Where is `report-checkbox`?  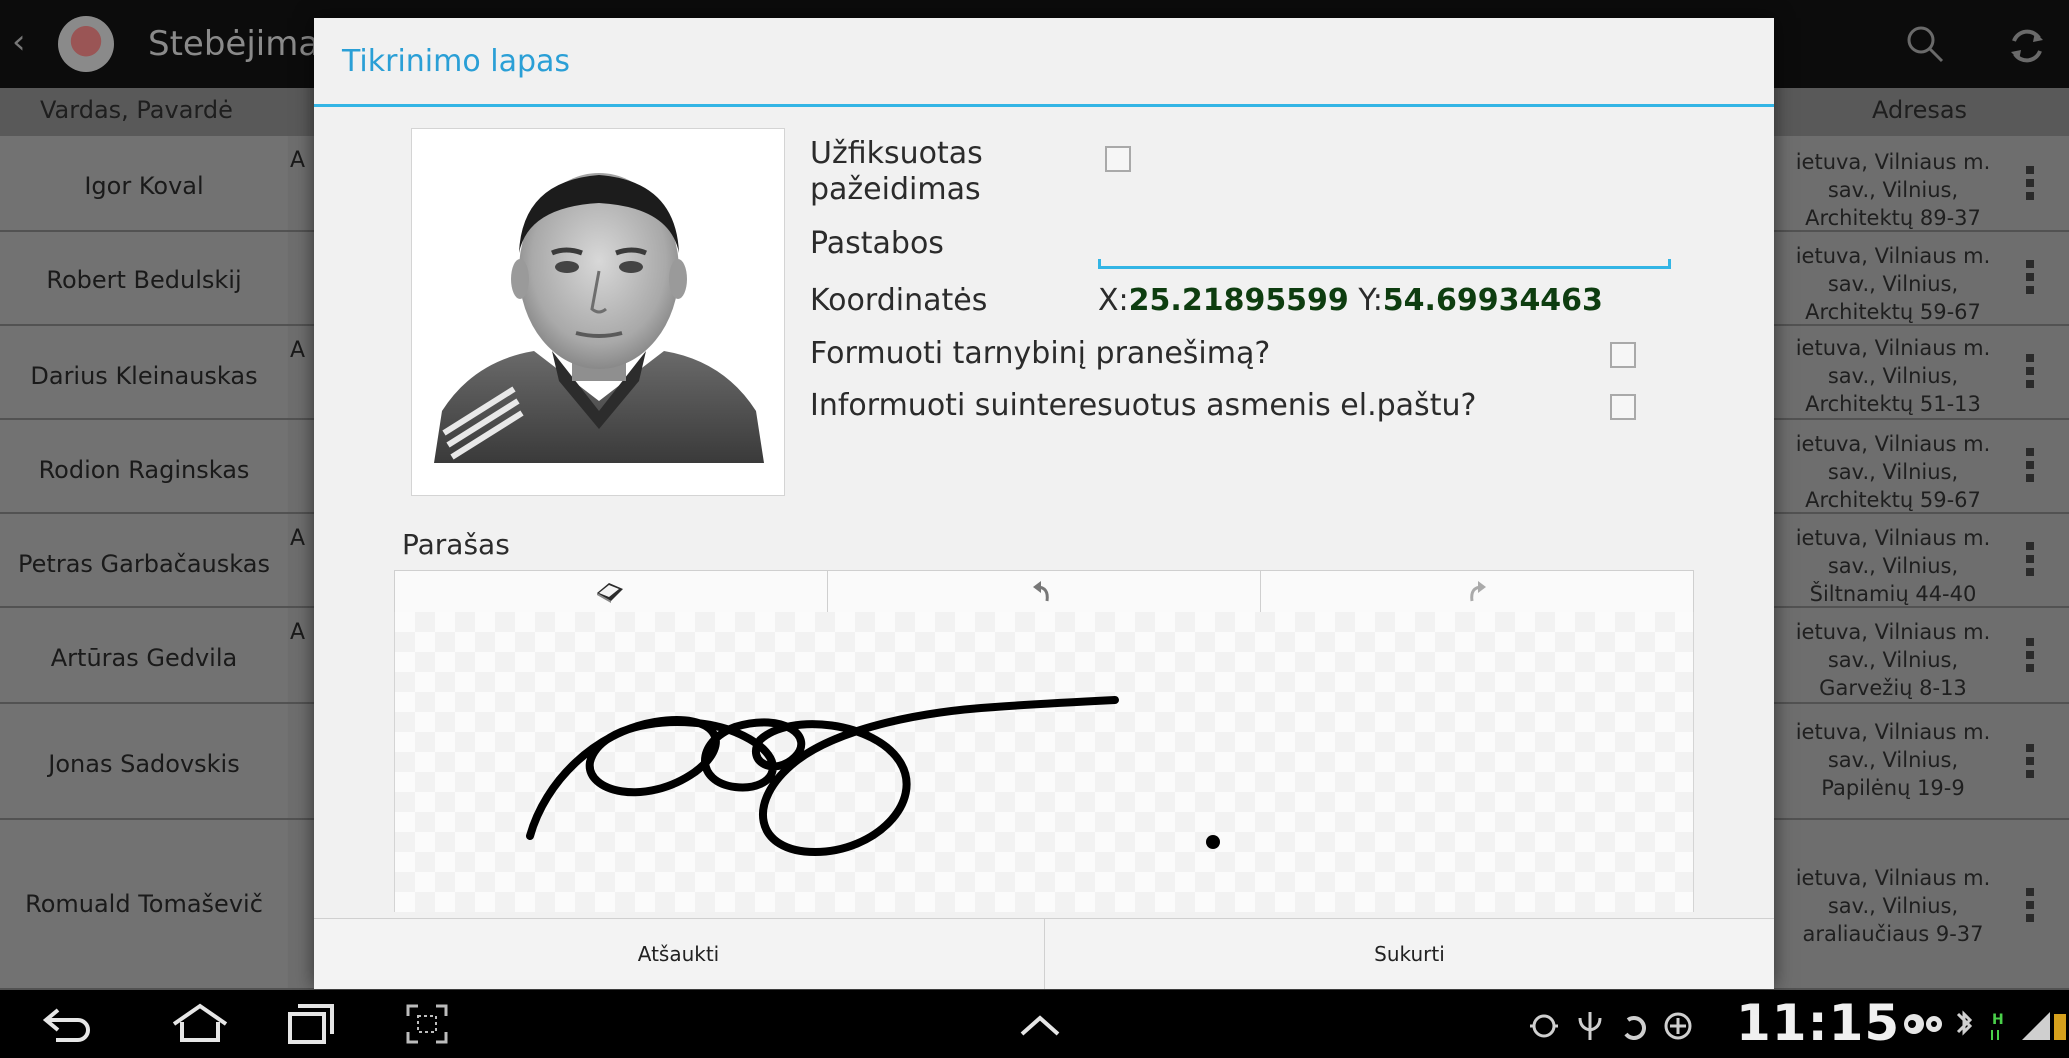
report-checkbox is located at coordinates (1623, 355).